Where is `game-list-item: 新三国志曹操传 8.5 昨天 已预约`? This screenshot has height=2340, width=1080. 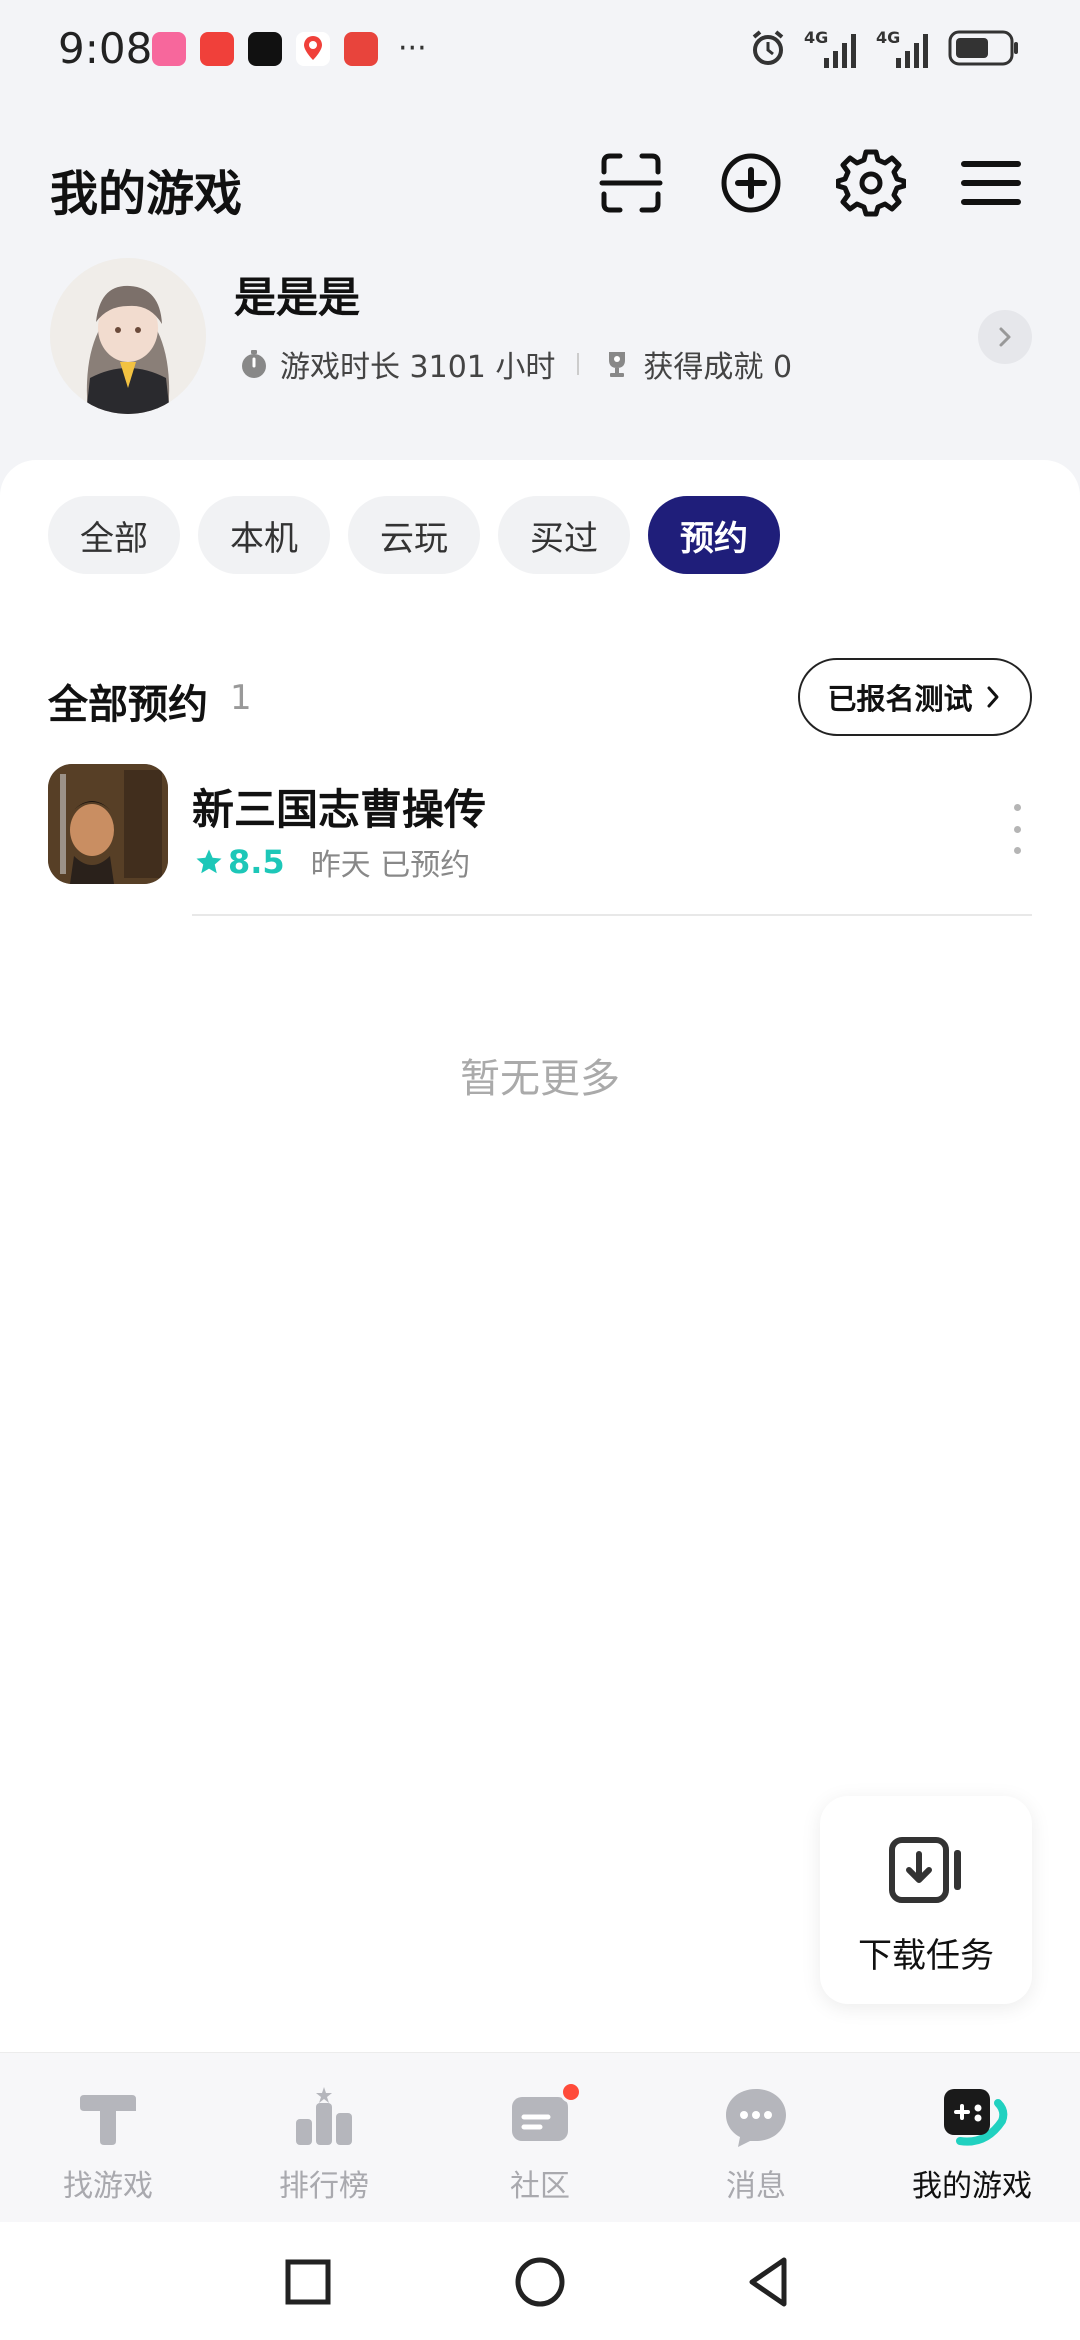
game-list-item: 新三国志曹操传 8.5 昨天 已预约 is located at coordinates (540, 840).